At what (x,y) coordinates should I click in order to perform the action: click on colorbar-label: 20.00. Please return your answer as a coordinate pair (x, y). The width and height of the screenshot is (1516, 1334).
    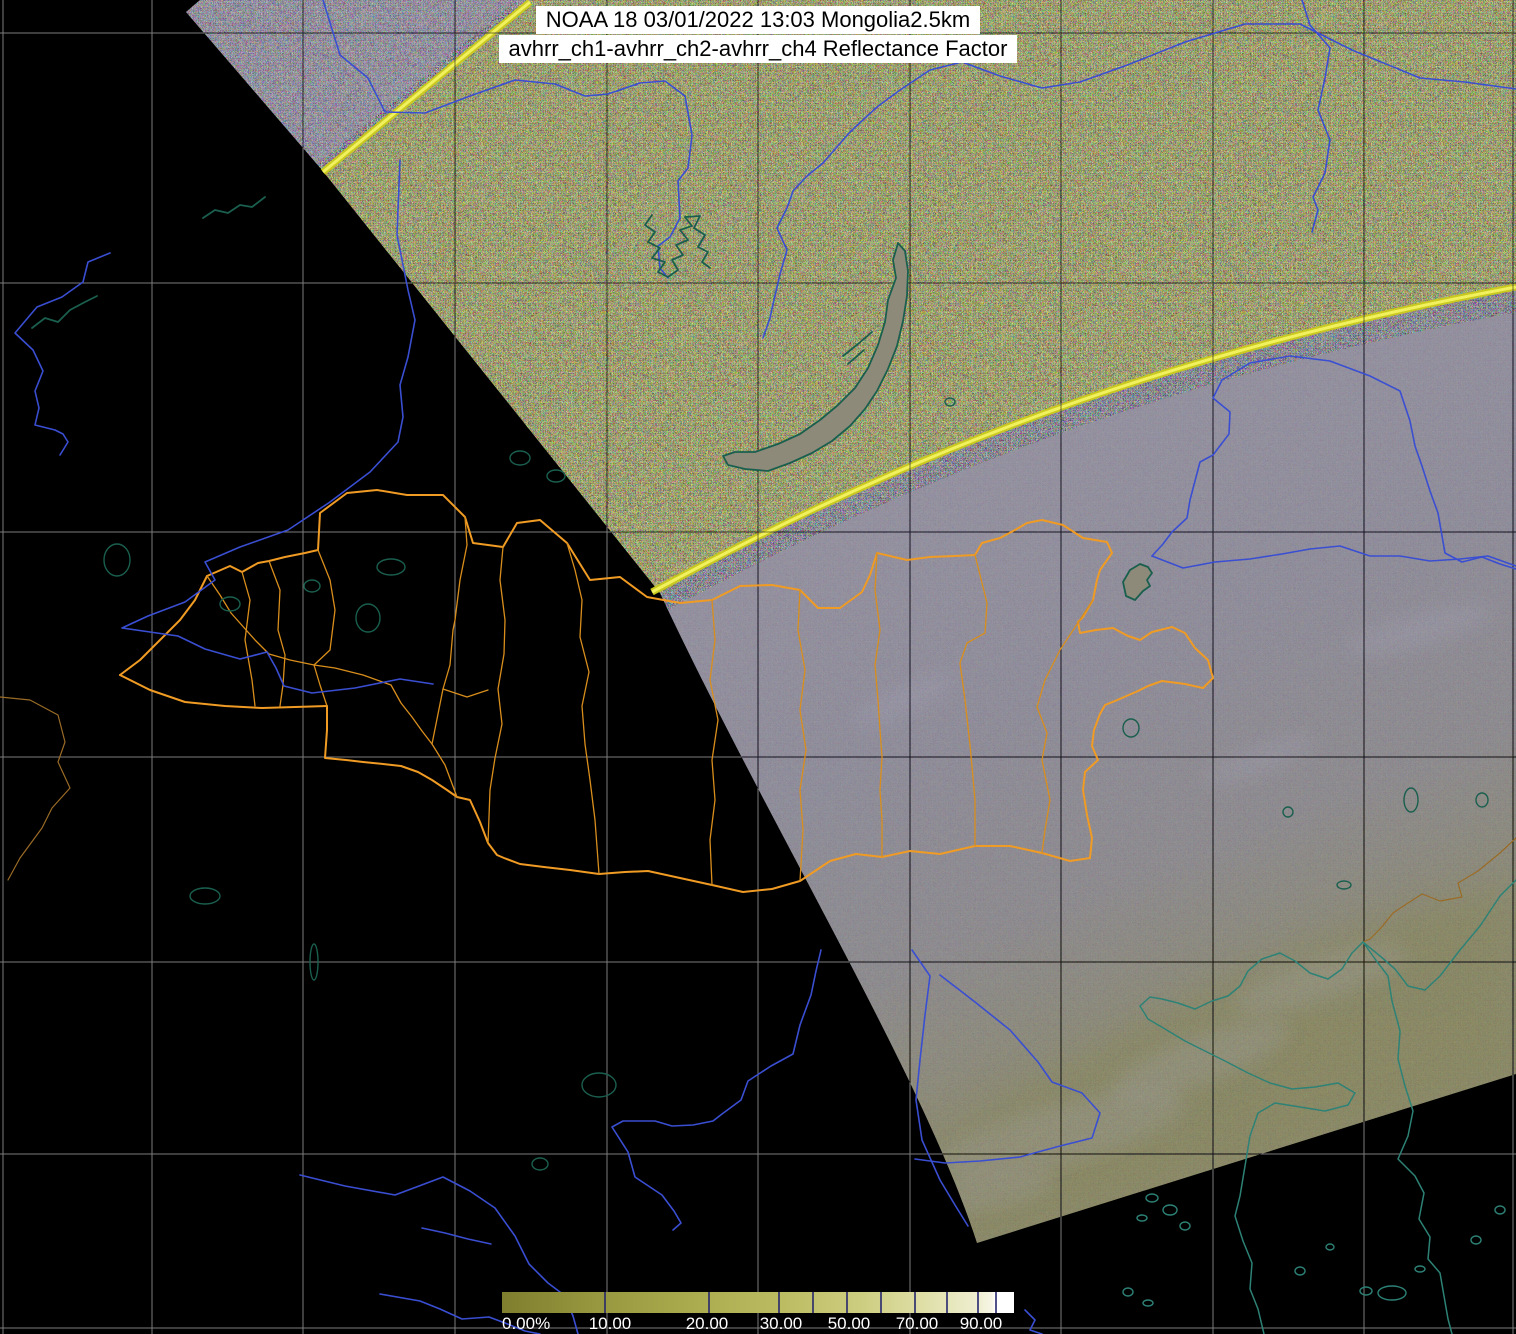
    Looking at the image, I should click on (707, 1323).